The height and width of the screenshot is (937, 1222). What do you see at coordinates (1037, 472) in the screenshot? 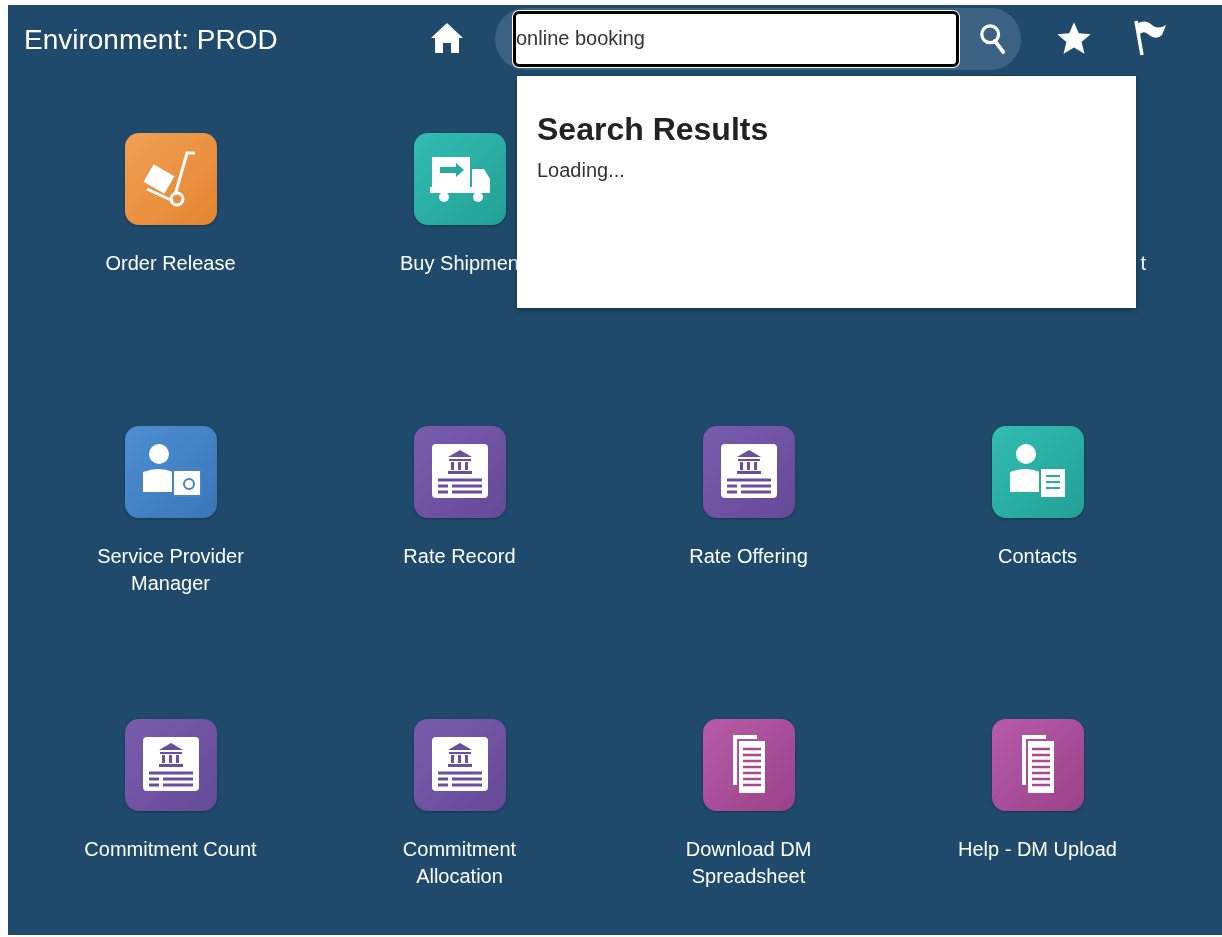
I see `person-document-icon` at bounding box center [1037, 472].